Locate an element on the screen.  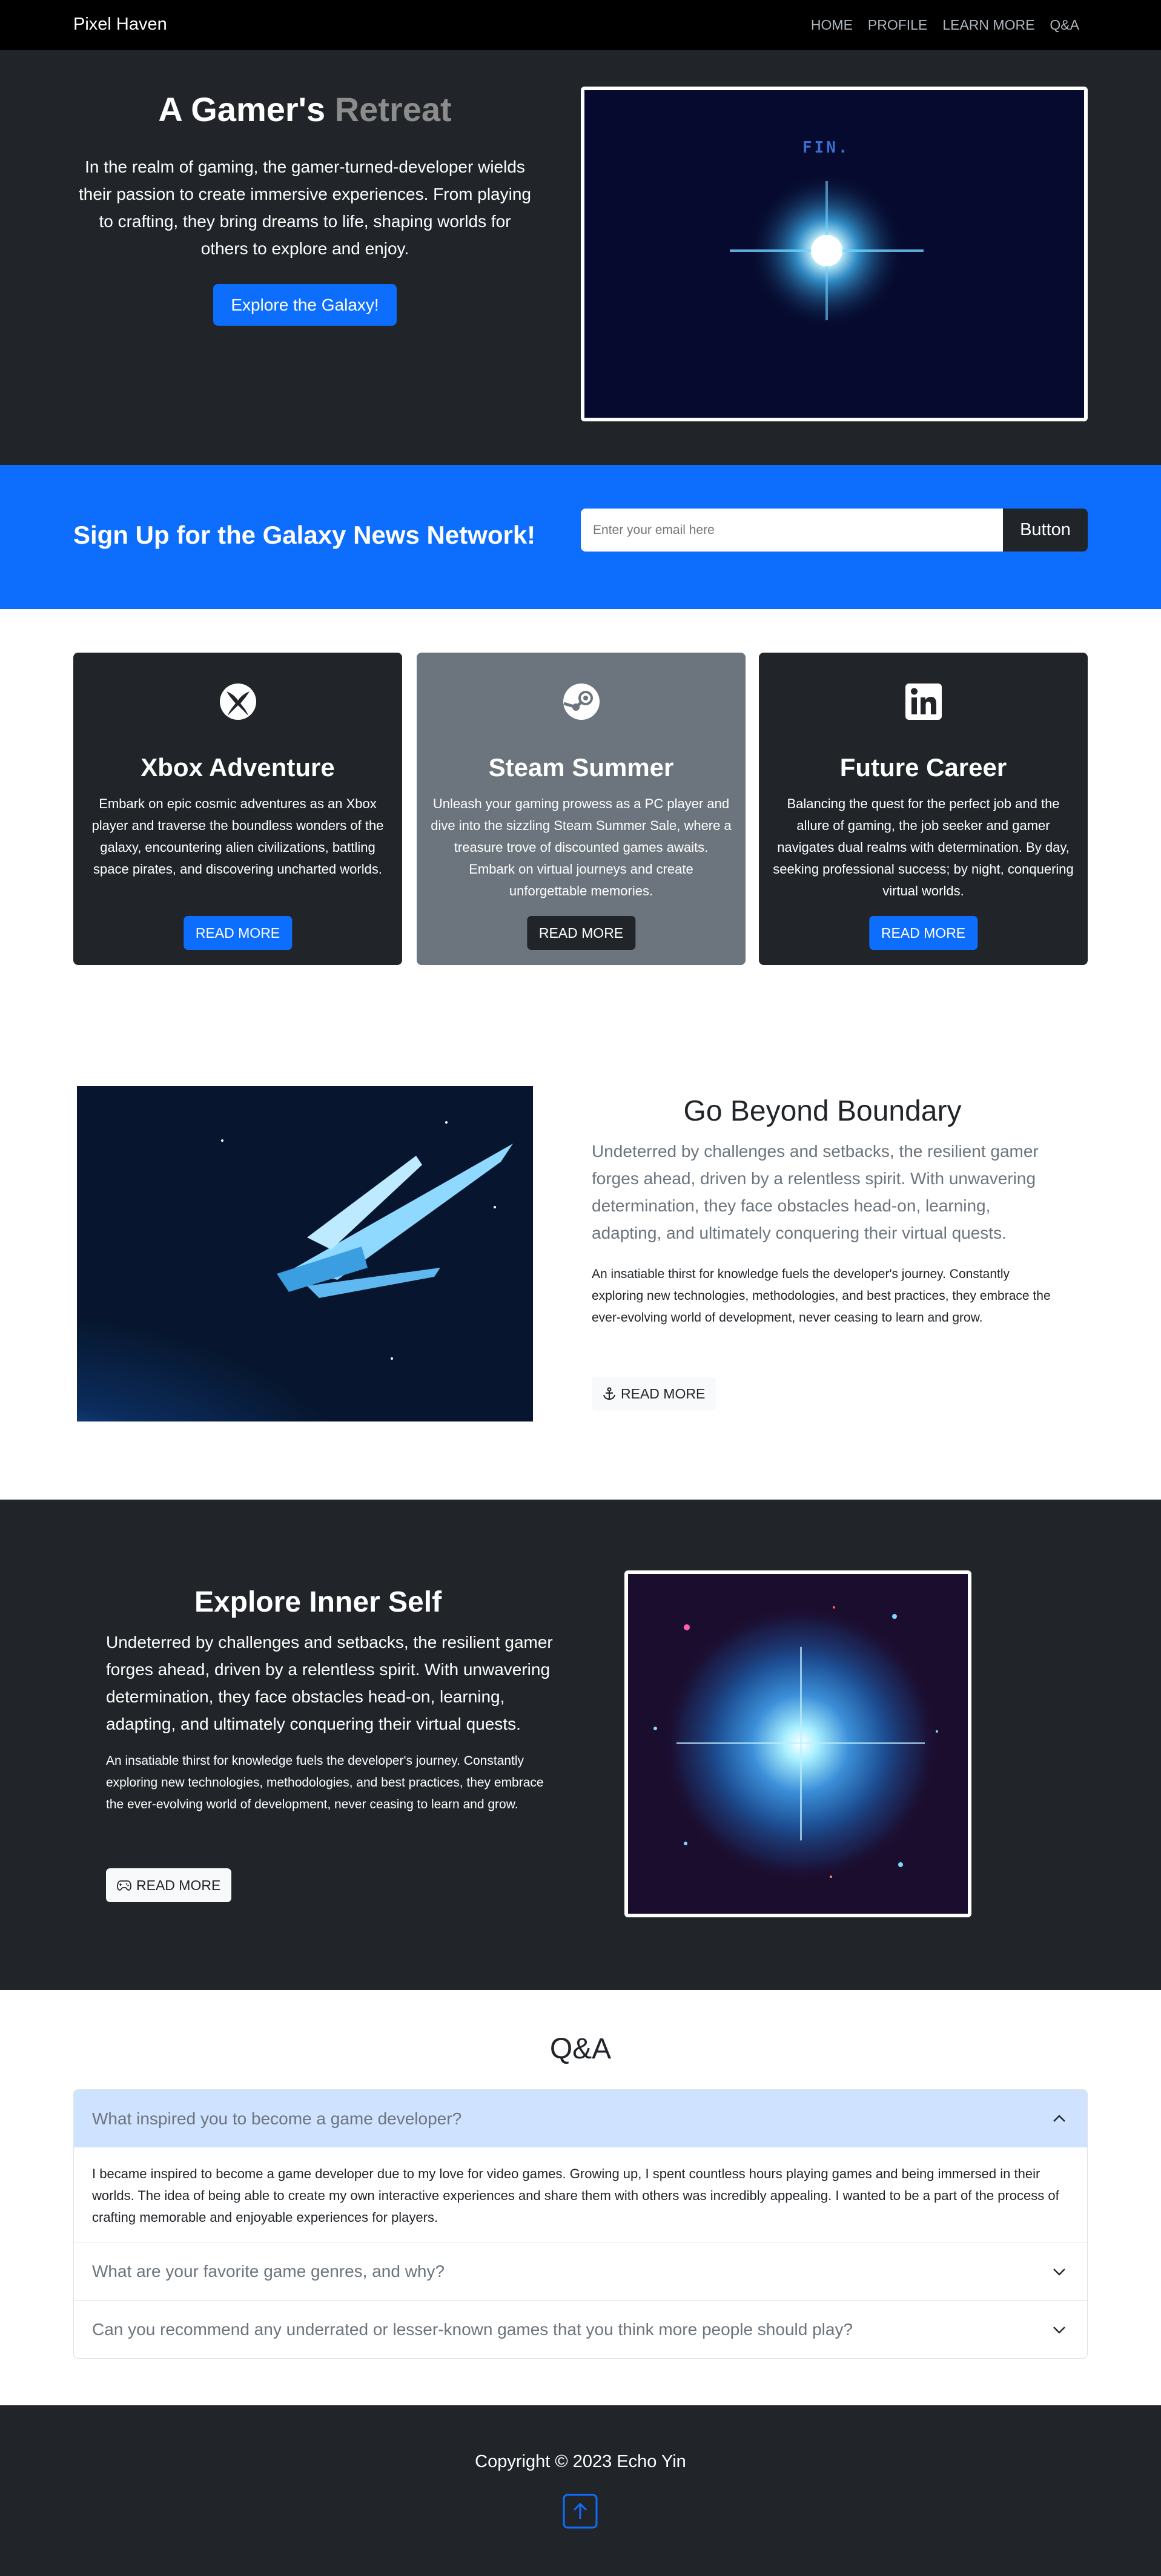
card-title: Future Career is located at coordinates (923, 767).